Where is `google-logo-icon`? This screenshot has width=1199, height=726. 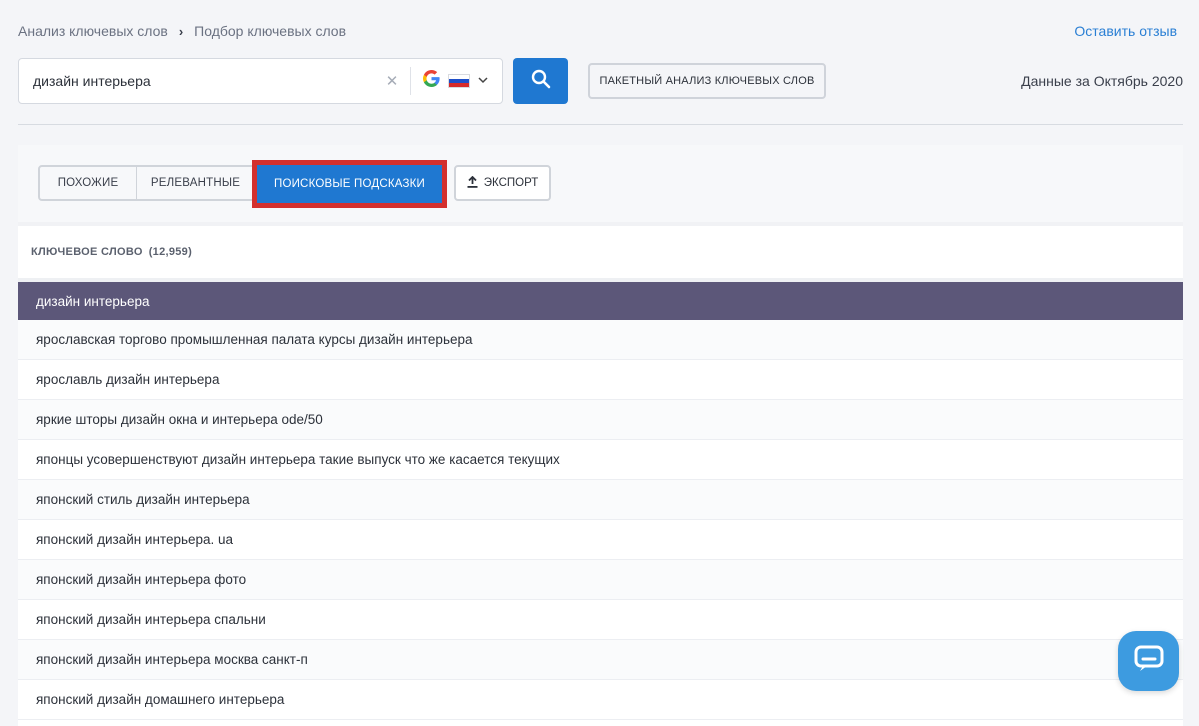 google-logo-icon is located at coordinates (431, 81).